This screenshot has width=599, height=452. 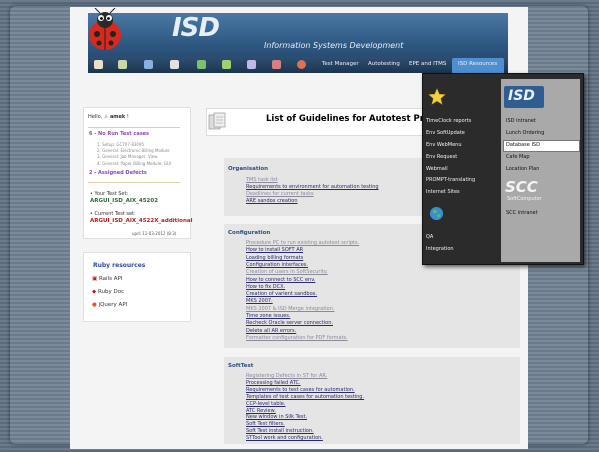 I want to click on isd-logo: ISD, so click(x=196, y=28).